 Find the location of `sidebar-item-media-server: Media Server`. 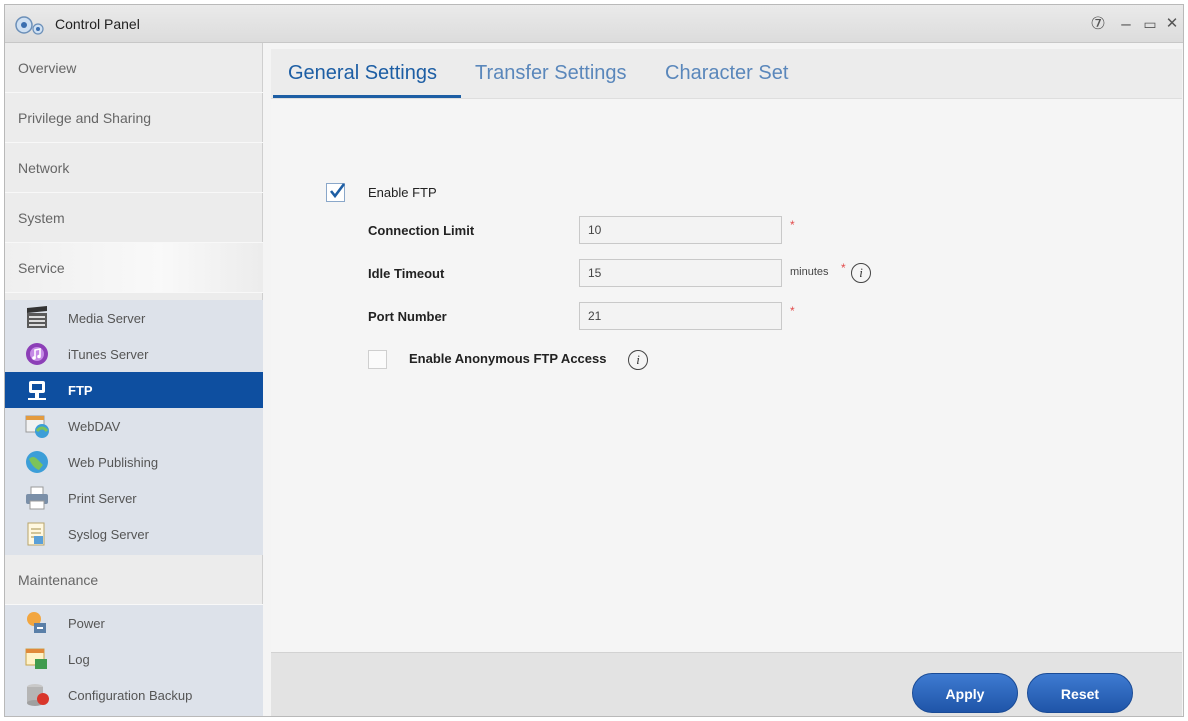

sidebar-item-media-server: Media Server is located at coordinates (134, 318).